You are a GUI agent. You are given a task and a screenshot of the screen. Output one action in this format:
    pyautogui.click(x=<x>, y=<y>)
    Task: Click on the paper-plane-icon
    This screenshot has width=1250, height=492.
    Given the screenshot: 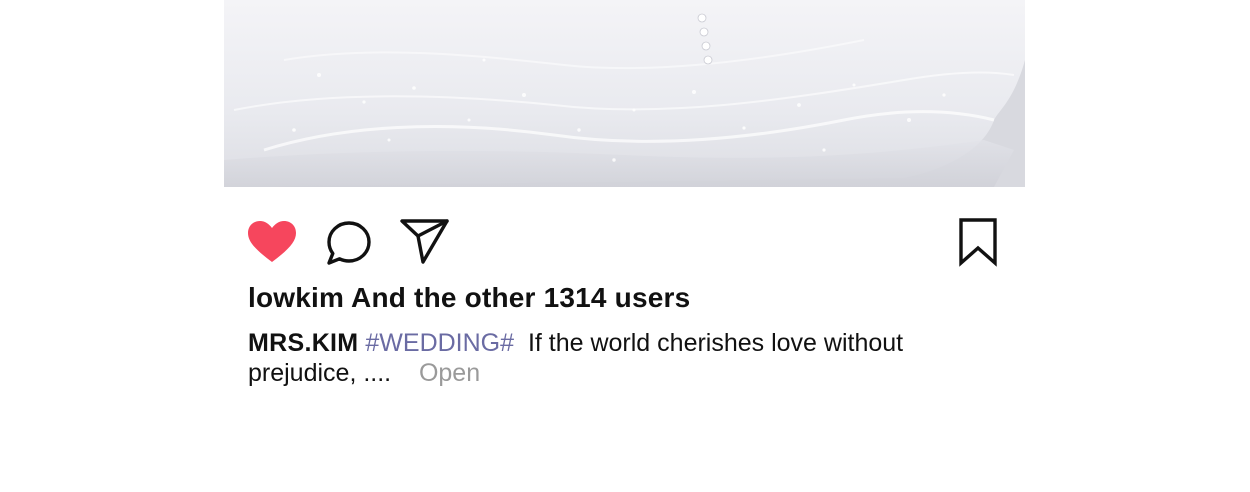 What is the action you would take?
    pyautogui.click(x=425, y=241)
    